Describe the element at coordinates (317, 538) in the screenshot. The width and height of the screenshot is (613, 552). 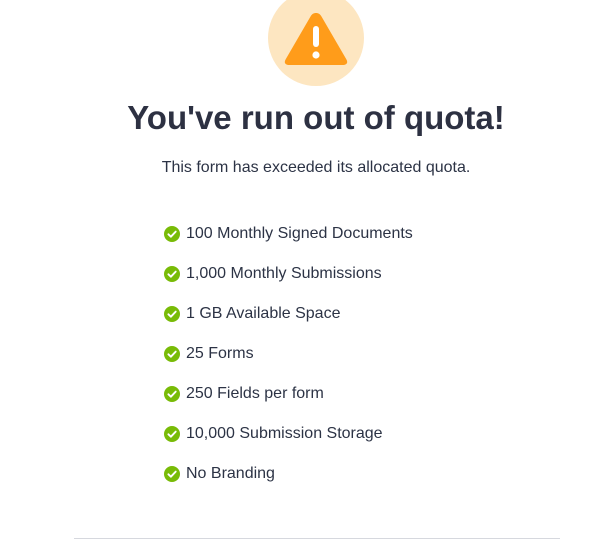
I see `divider` at that location.